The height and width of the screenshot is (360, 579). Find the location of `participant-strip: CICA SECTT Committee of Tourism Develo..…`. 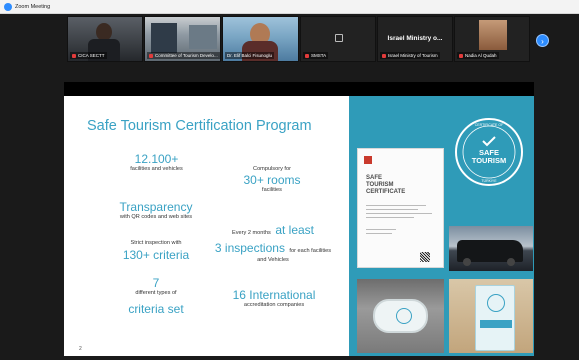

participant-strip: CICA SECTT Committee of Tourism Develo..… is located at coordinates (289, 39).